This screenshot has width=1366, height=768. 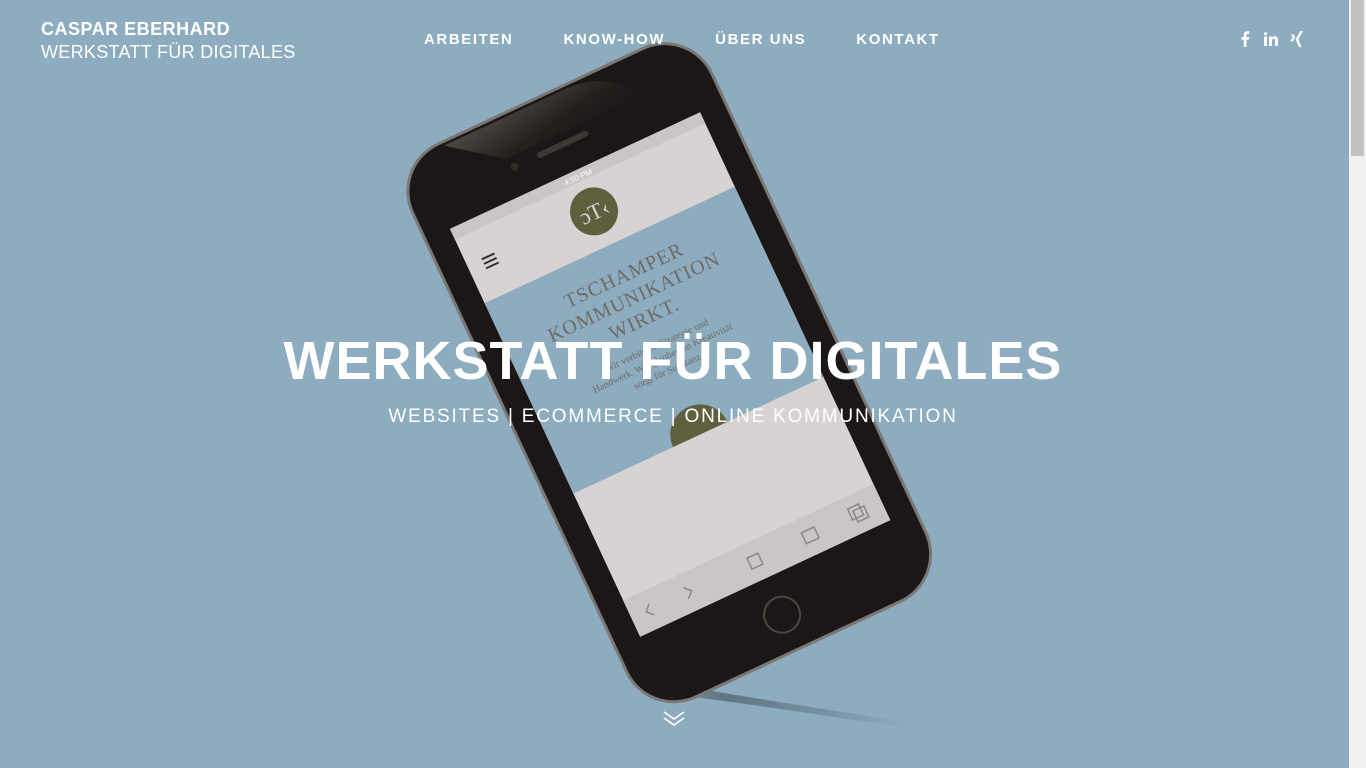 What do you see at coordinates (578, 177) in the screenshot?
I see `svg-text: 4:50 PM` at bounding box center [578, 177].